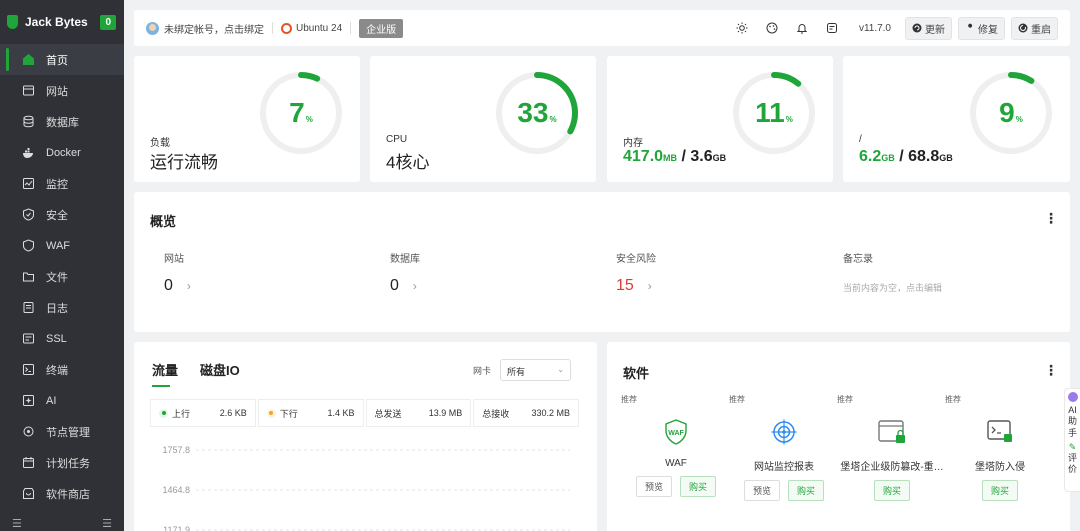 This screenshot has height=531, width=1080. I want to click on edit-icon: ✎, so click(1072, 446).